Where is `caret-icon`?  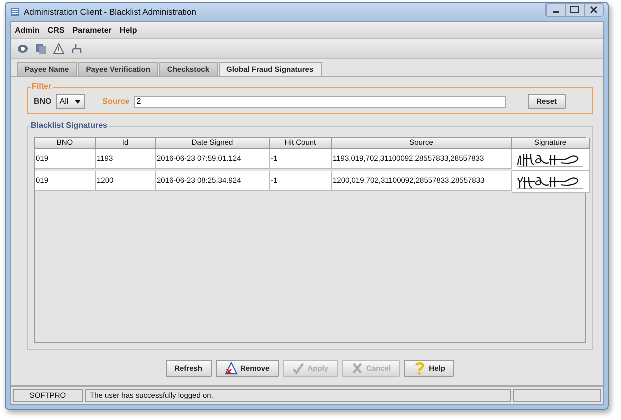
caret-icon is located at coordinates (77, 102).